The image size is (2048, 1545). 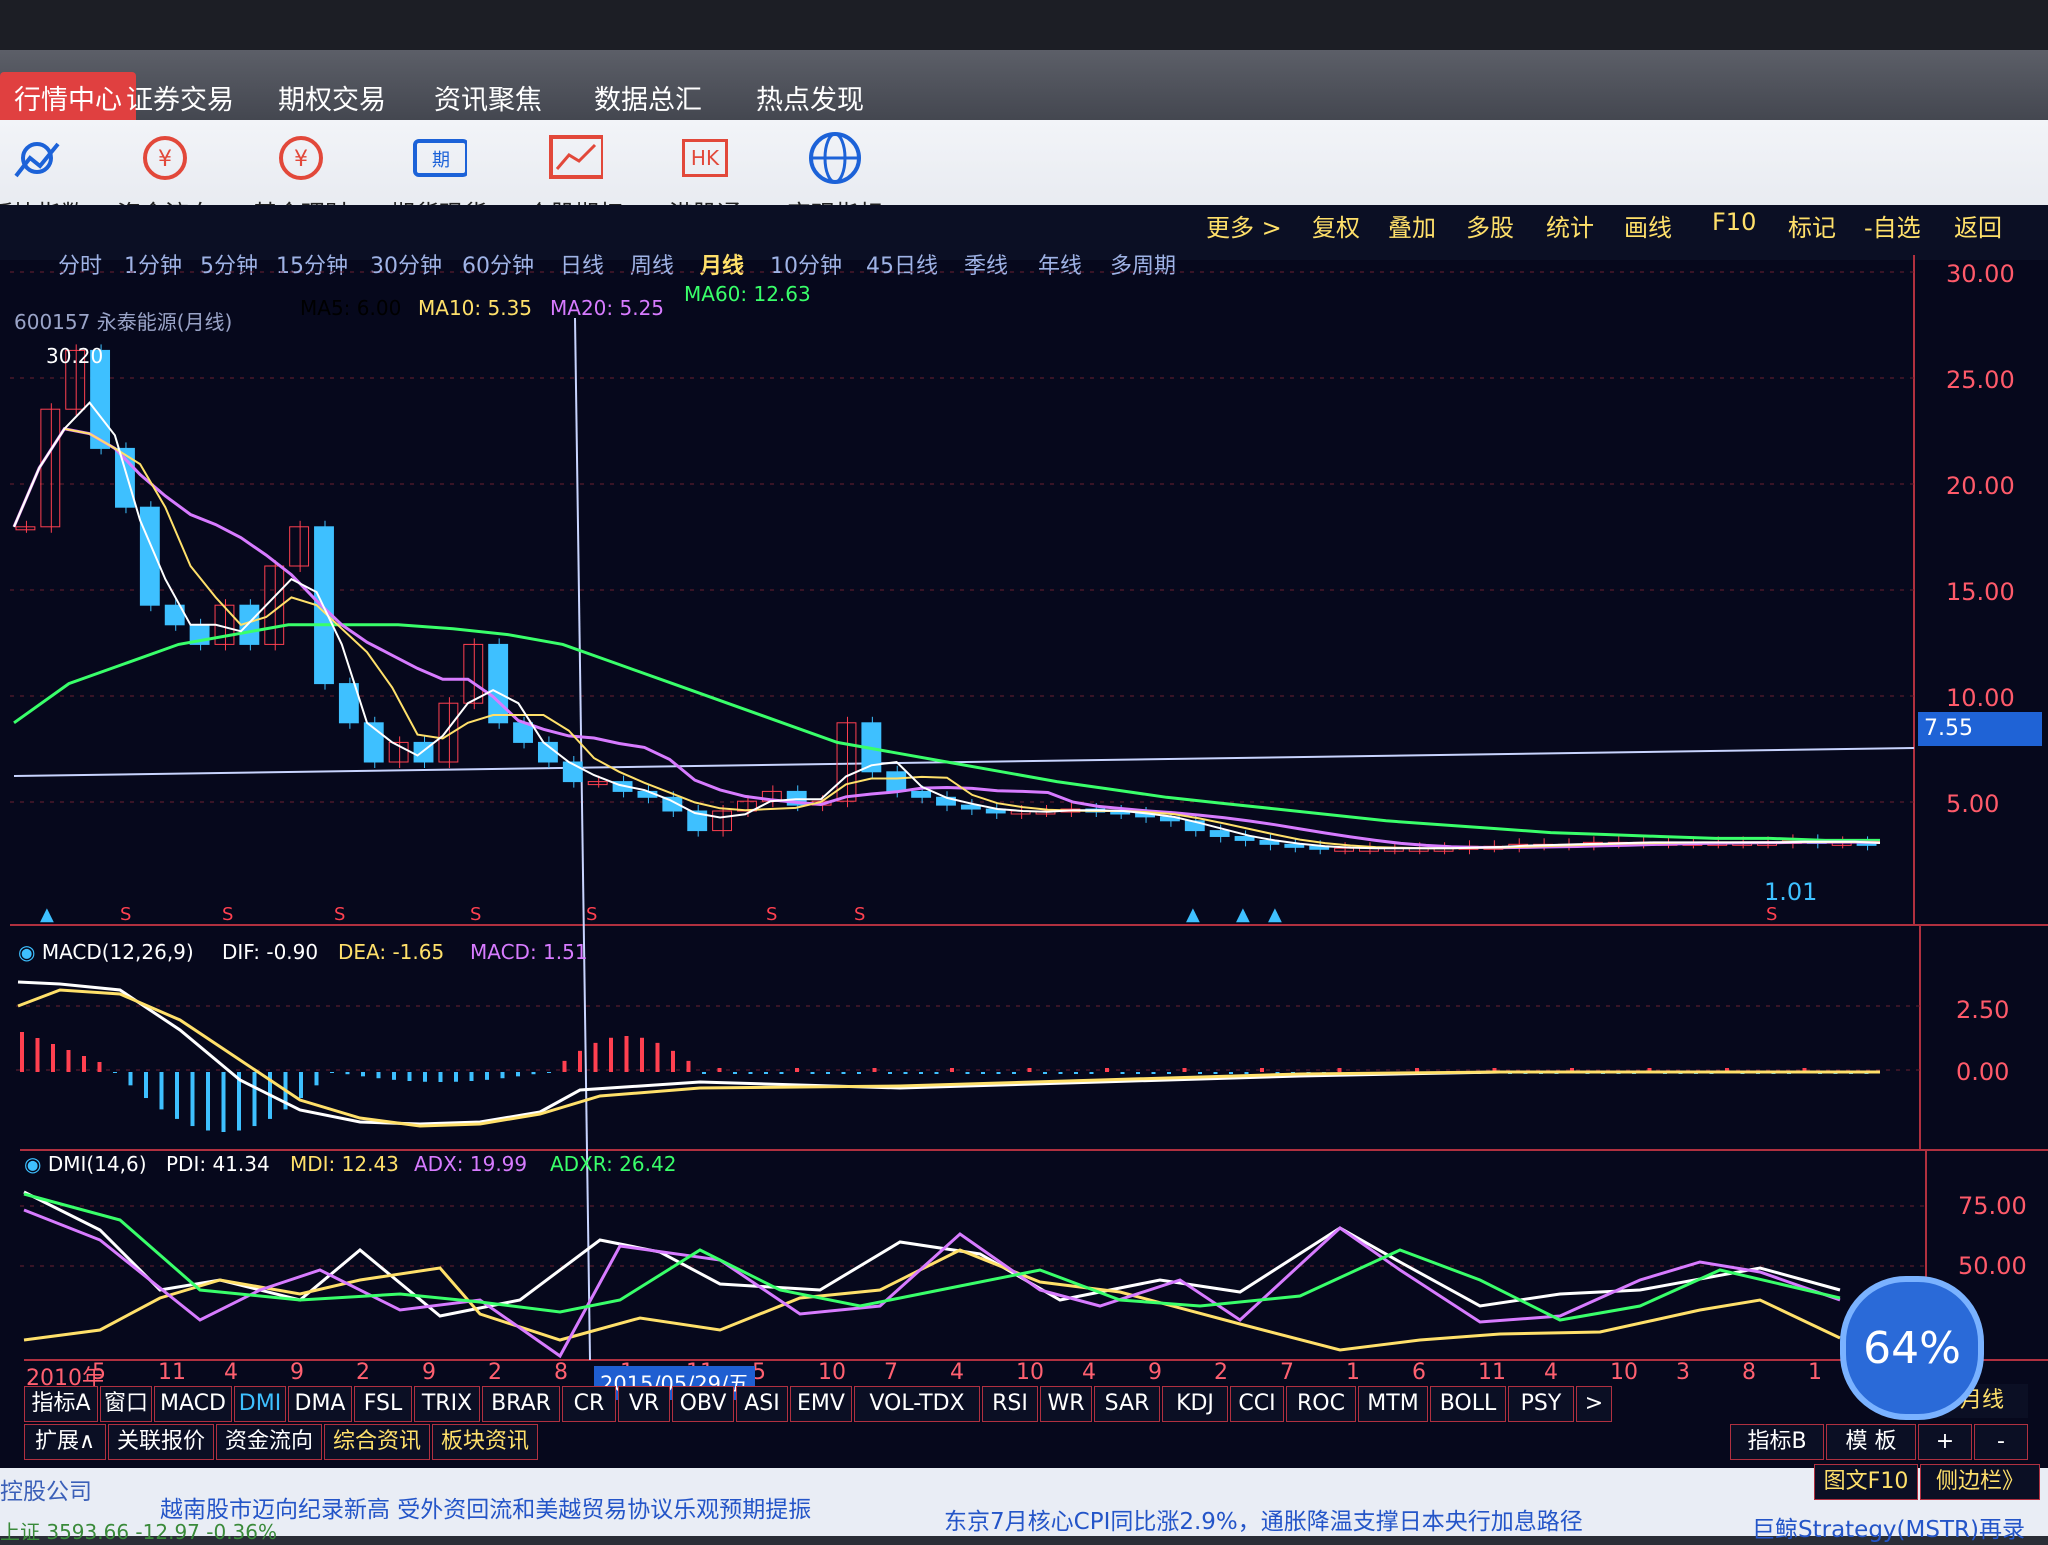 I want to click on zoom-out-button: -, so click(x=2001, y=1442).